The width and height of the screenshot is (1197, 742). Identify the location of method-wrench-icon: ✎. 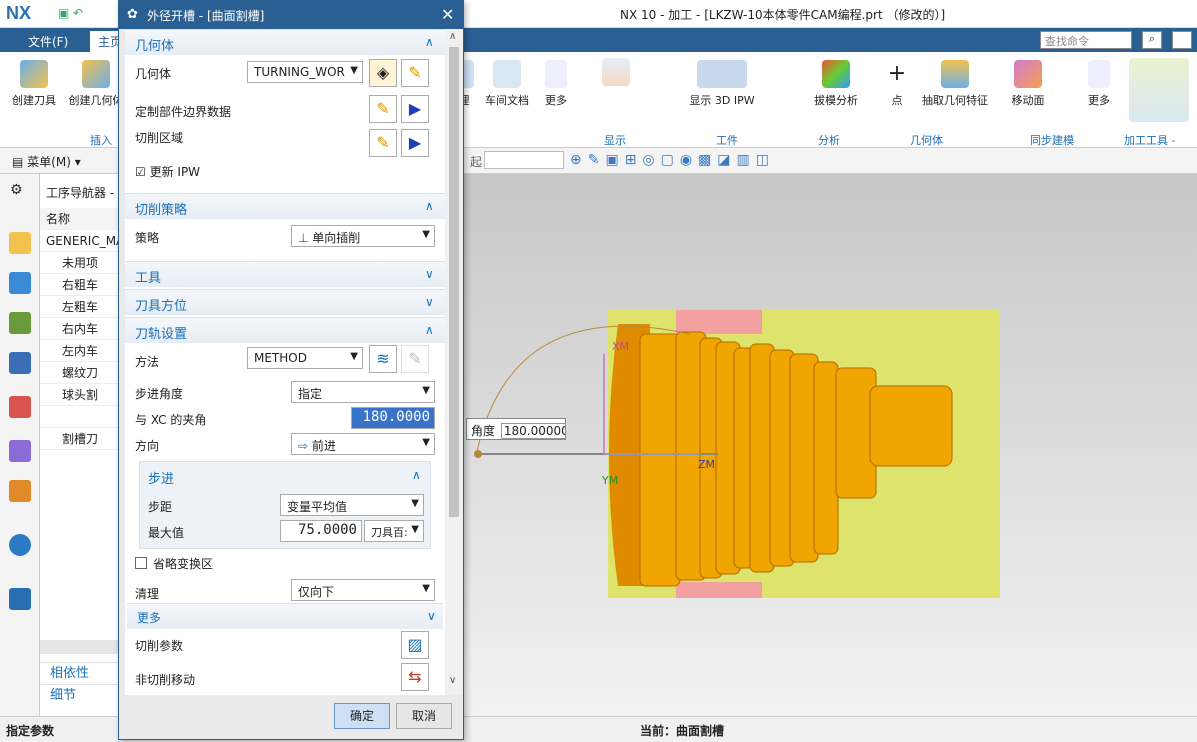
(415, 359).